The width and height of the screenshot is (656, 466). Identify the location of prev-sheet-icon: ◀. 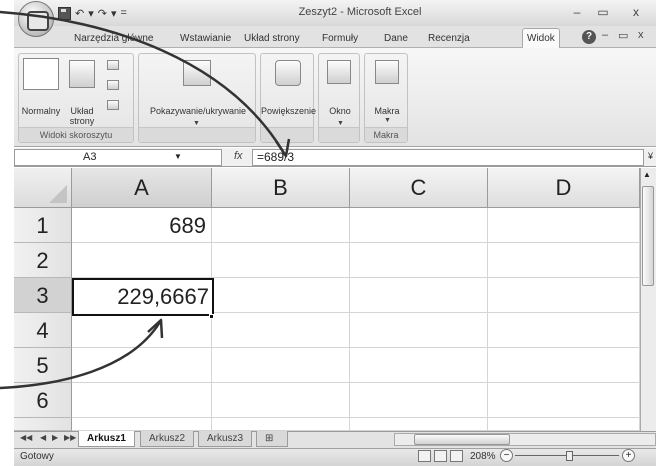
(43, 437).